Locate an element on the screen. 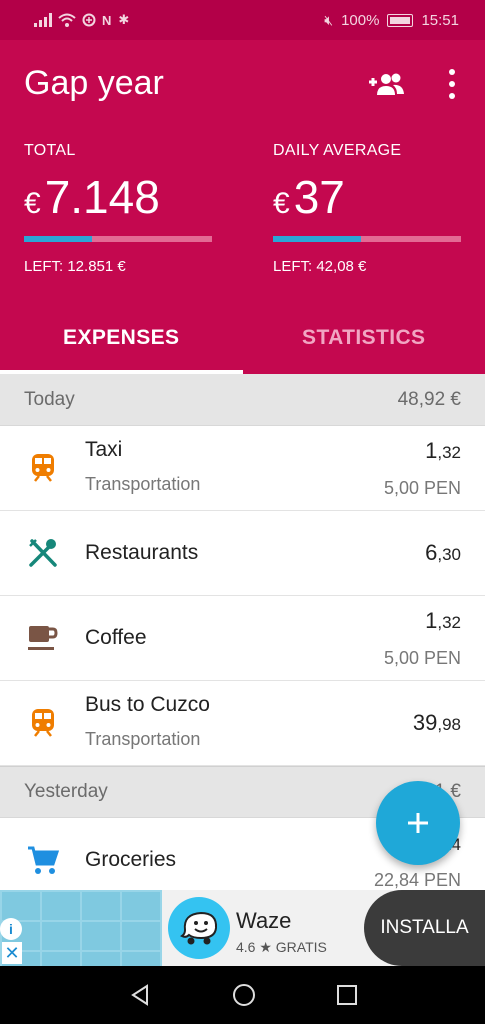  bluetooth-icon: ✱ is located at coordinates (124, 19).